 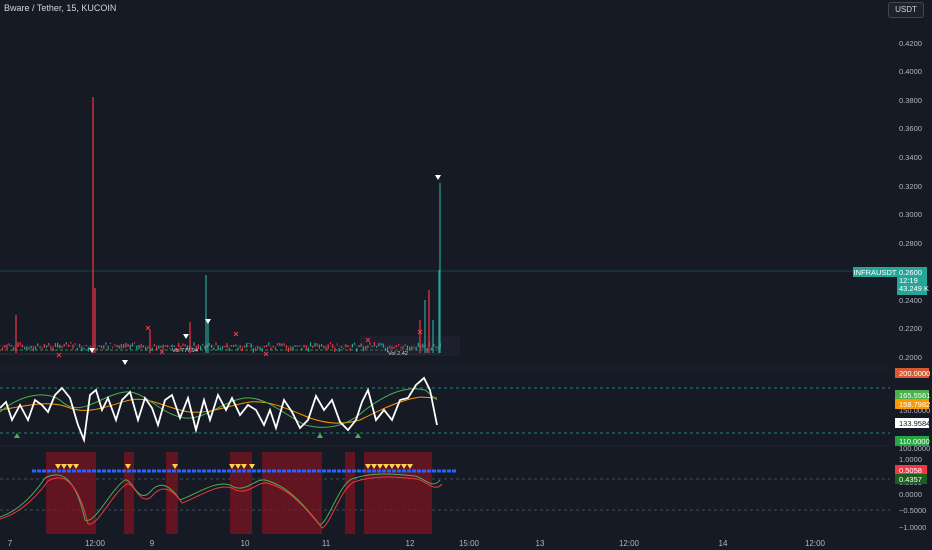 What do you see at coordinates (910, 214) in the screenshot?
I see `price-tick-label: 0.3000` at bounding box center [910, 214].